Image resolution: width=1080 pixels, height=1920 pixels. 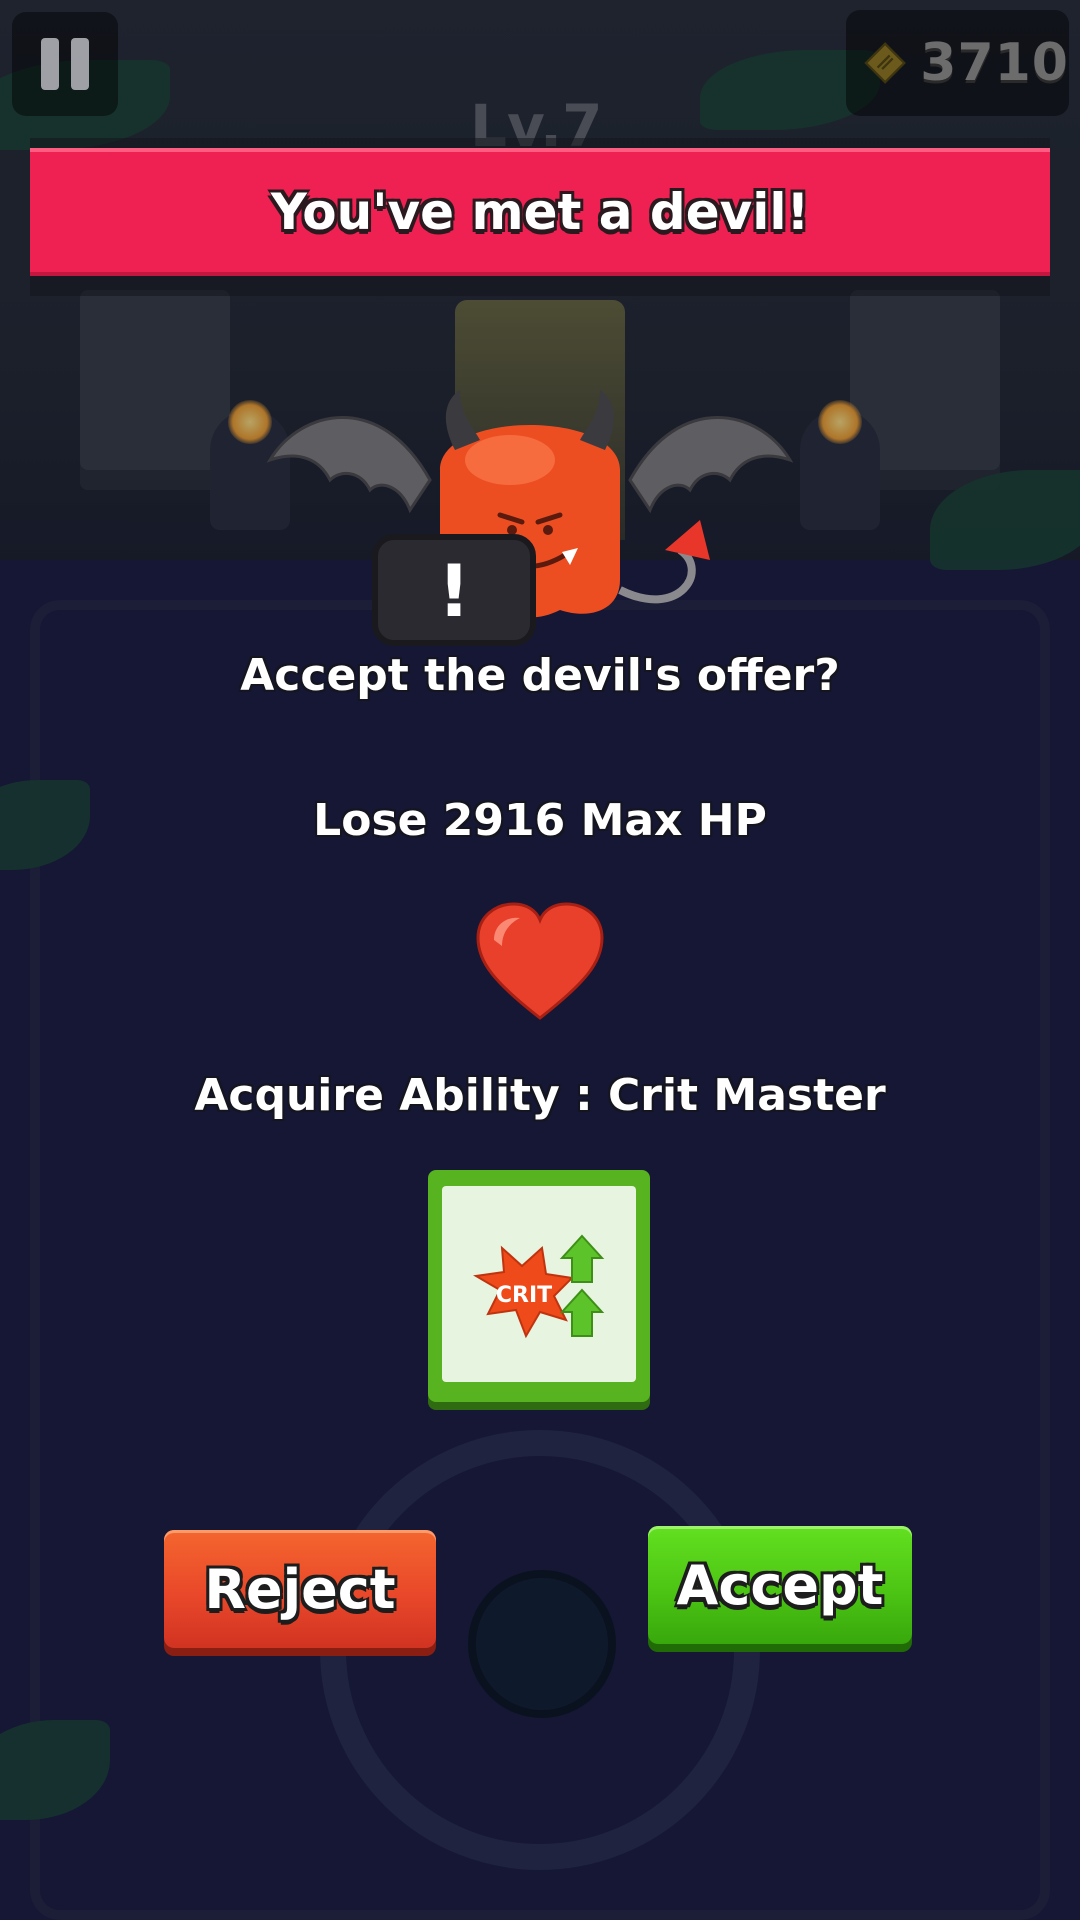 I want to click on coin-counter: 3710, so click(x=957, y=63).